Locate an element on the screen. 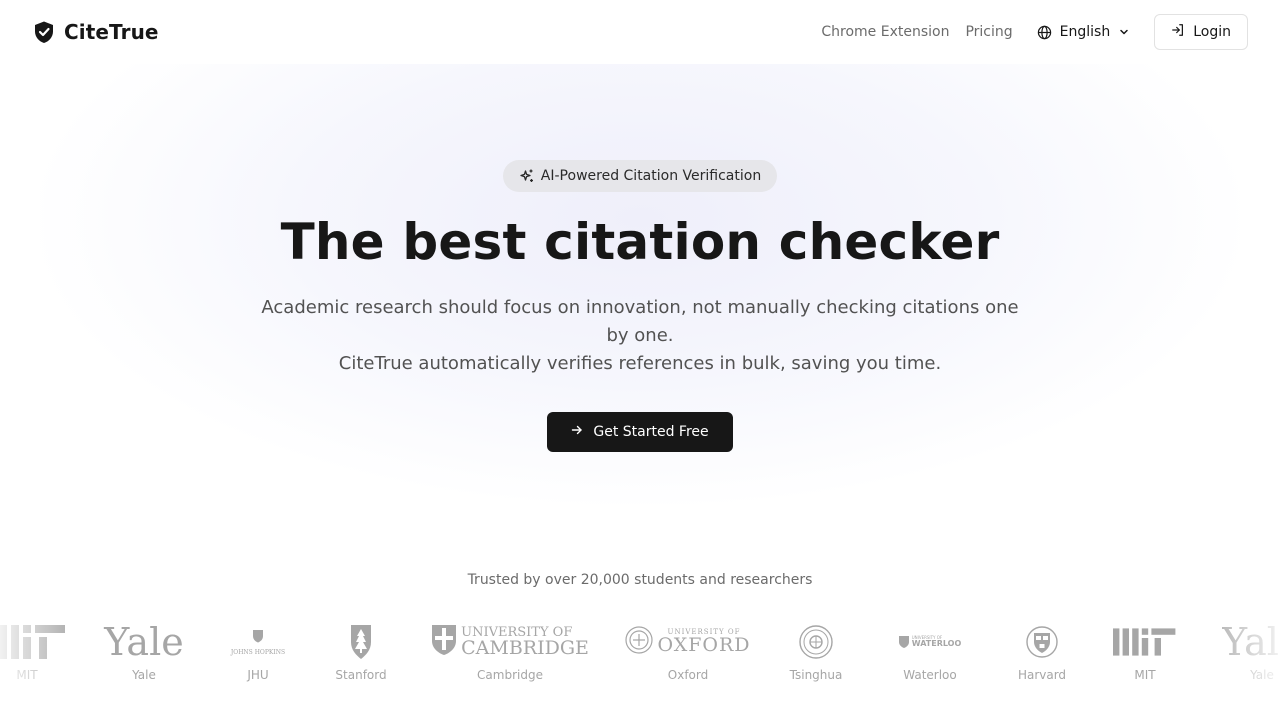  waterloo-logo: UNIVERSITY OF WATERLOO is located at coordinates (930, 642).